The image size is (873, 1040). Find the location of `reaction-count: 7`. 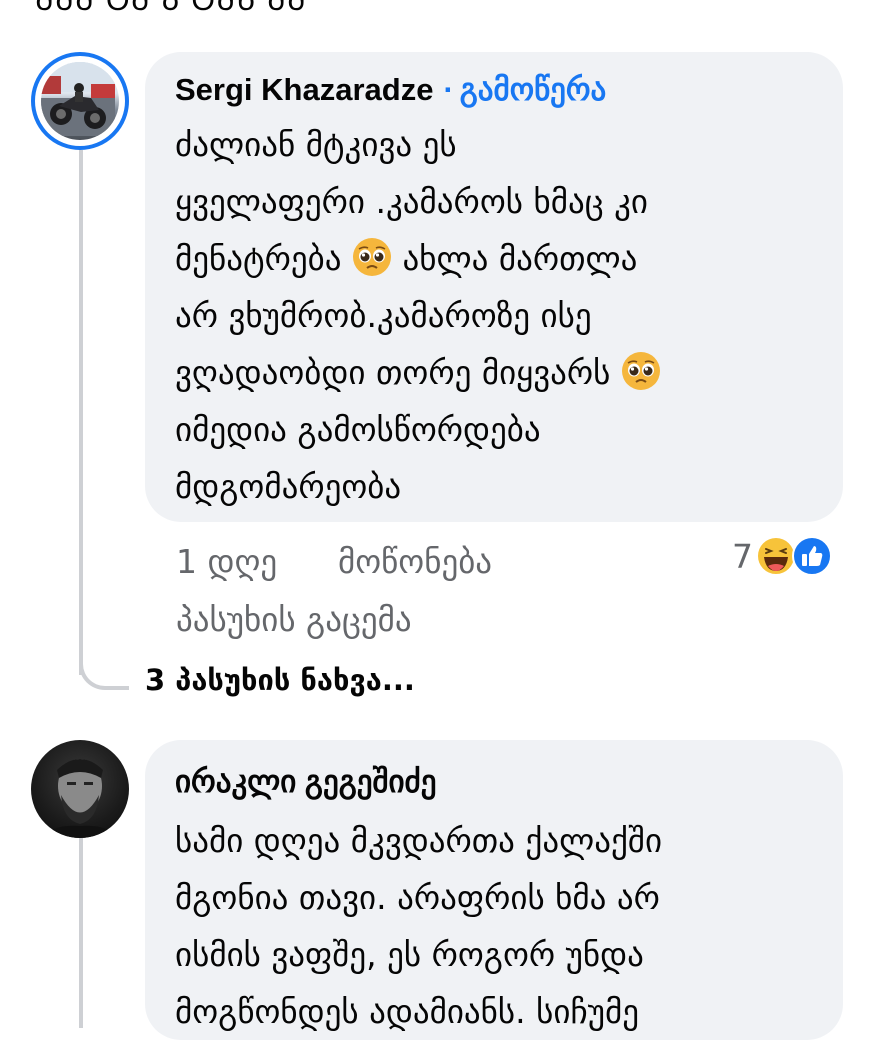

reaction-count: 7 is located at coordinates (742, 556).